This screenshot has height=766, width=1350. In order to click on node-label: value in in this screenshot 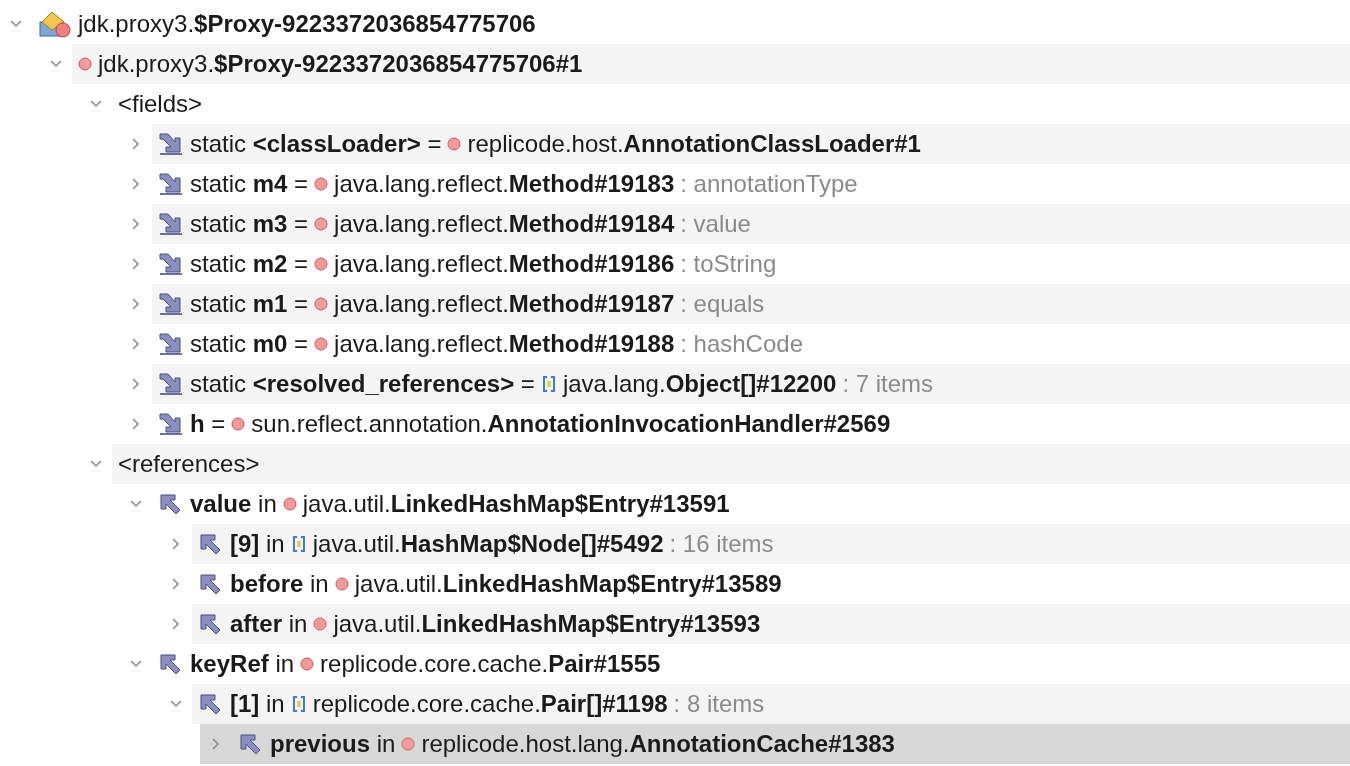, I will do `click(233, 504)`.